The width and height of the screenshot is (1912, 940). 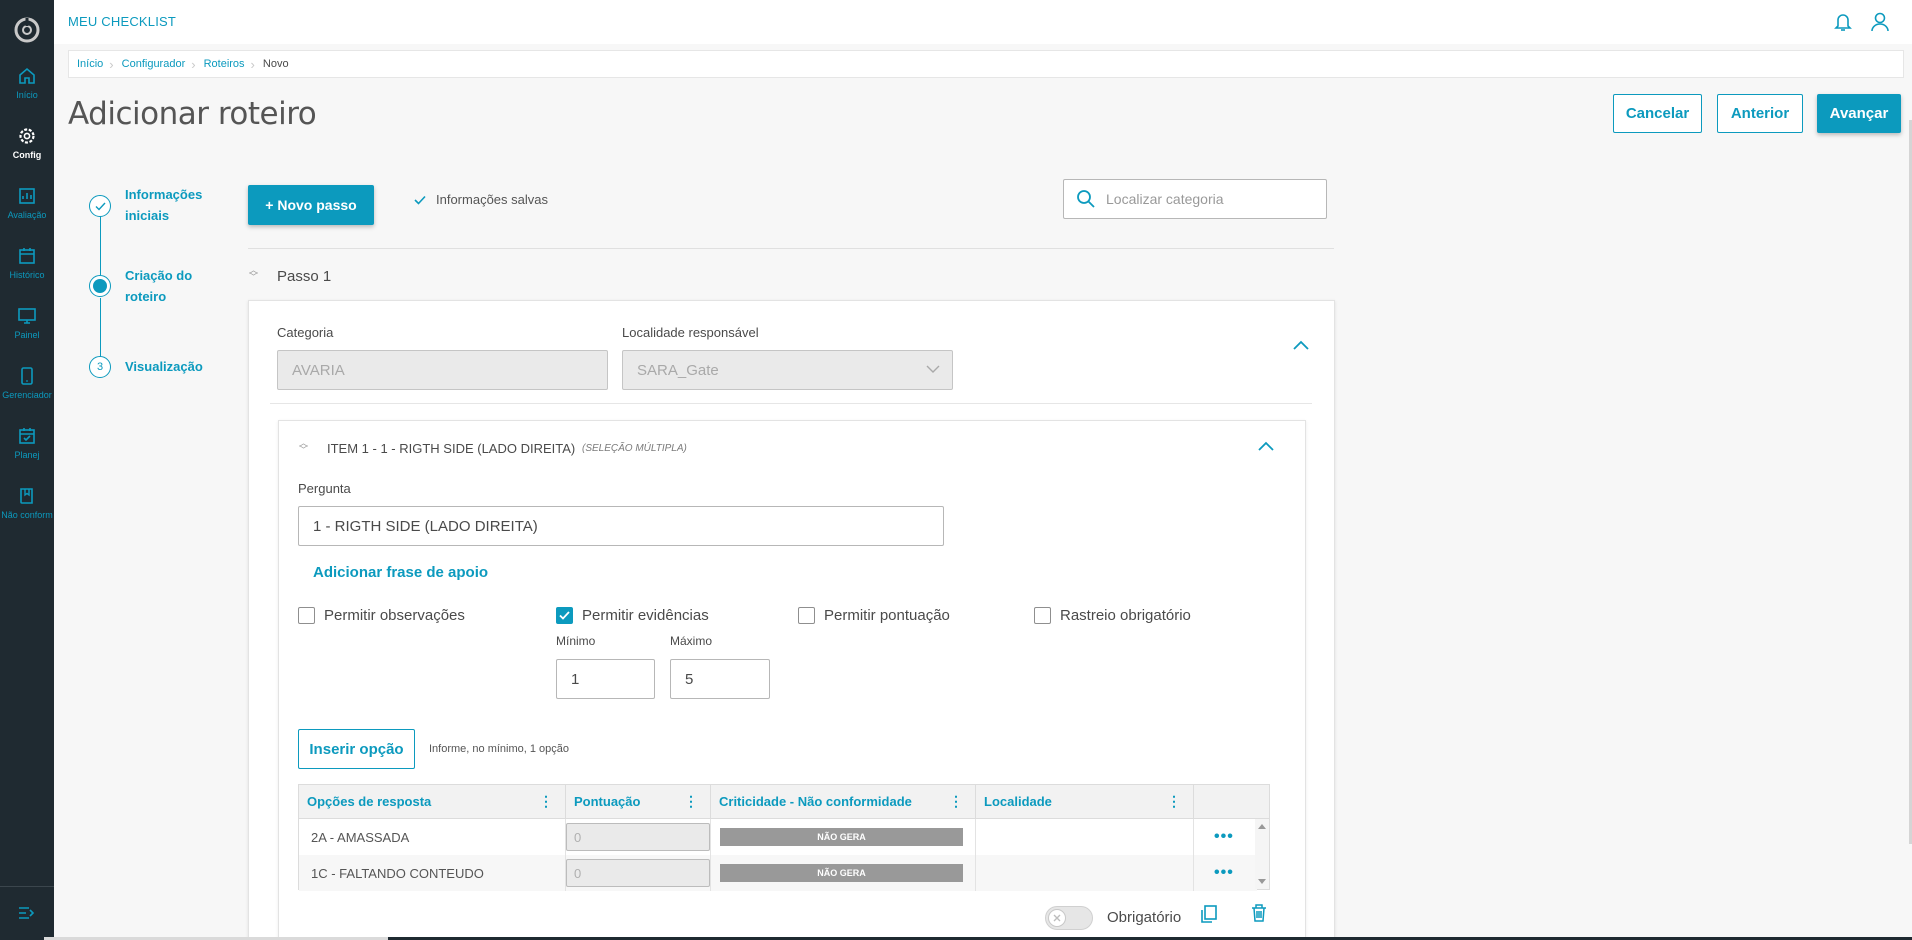 I want to click on location-select-value: SARA_Gate, so click(x=678, y=370).